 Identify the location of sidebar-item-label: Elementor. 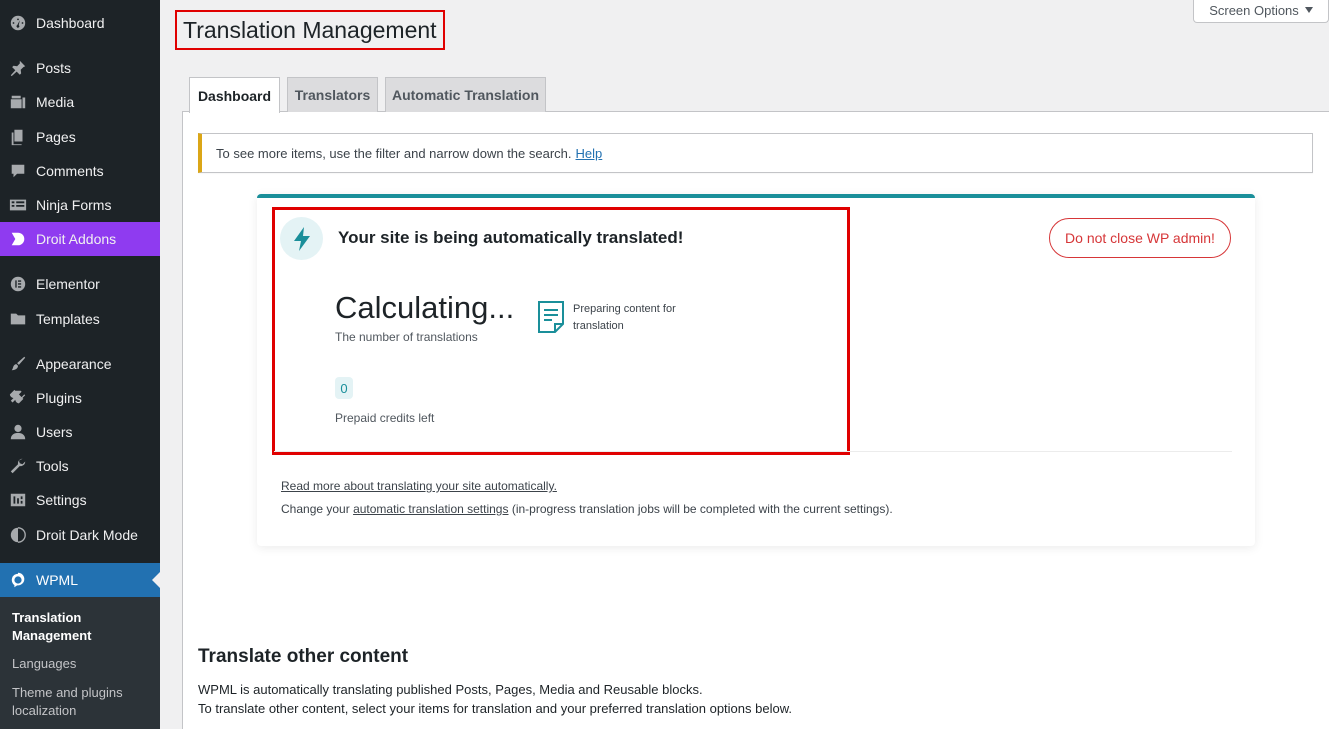
(68, 284).